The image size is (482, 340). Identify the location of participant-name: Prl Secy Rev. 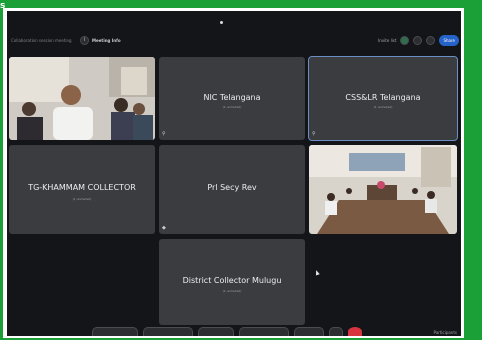
(232, 188).